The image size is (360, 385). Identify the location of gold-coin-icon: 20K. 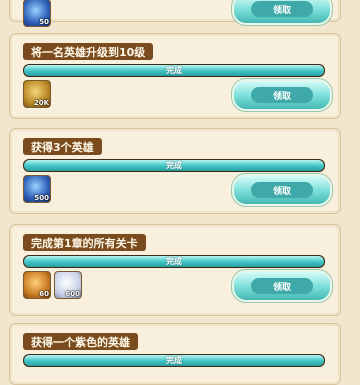
(37, 94).